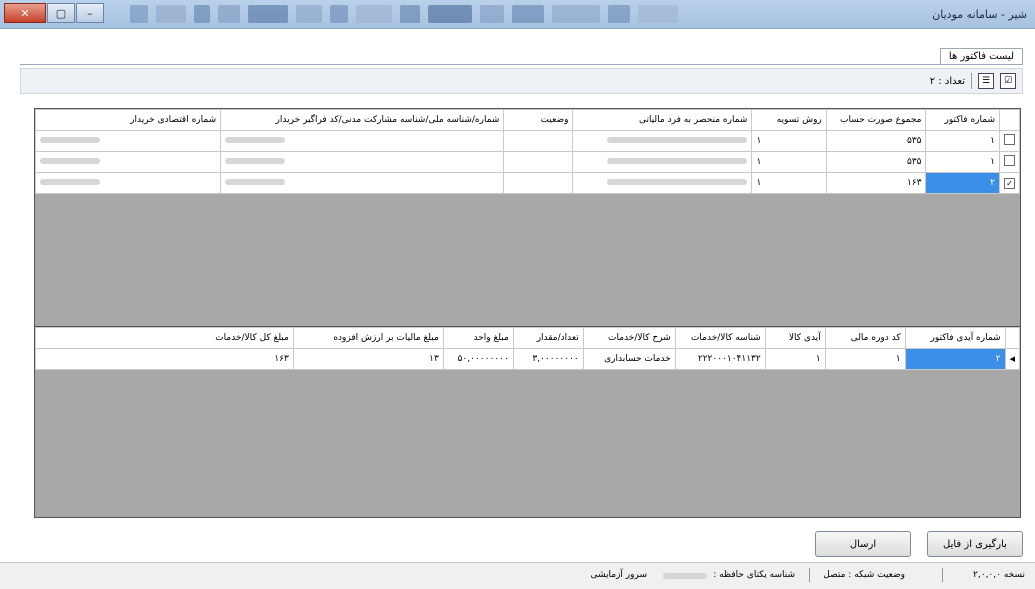 Image resolution: width=1035 pixels, height=589 pixels. What do you see at coordinates (164, 359) in the screenshot?
I see `item-total-cell: ۱۶۳` at bounding box center [164, 359].